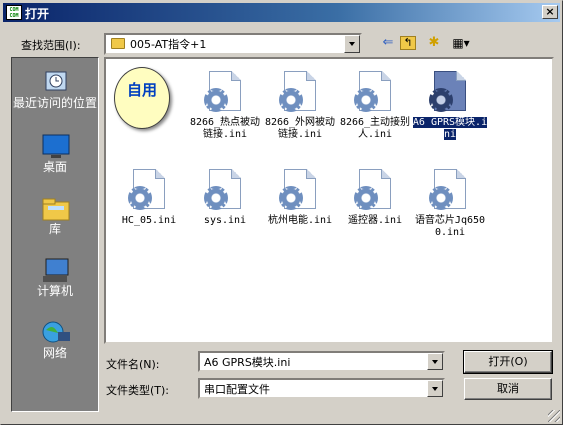 The width and height of the screenshot is (563, 425). I want to click on file-name: sys.ini, so click(225, 220).